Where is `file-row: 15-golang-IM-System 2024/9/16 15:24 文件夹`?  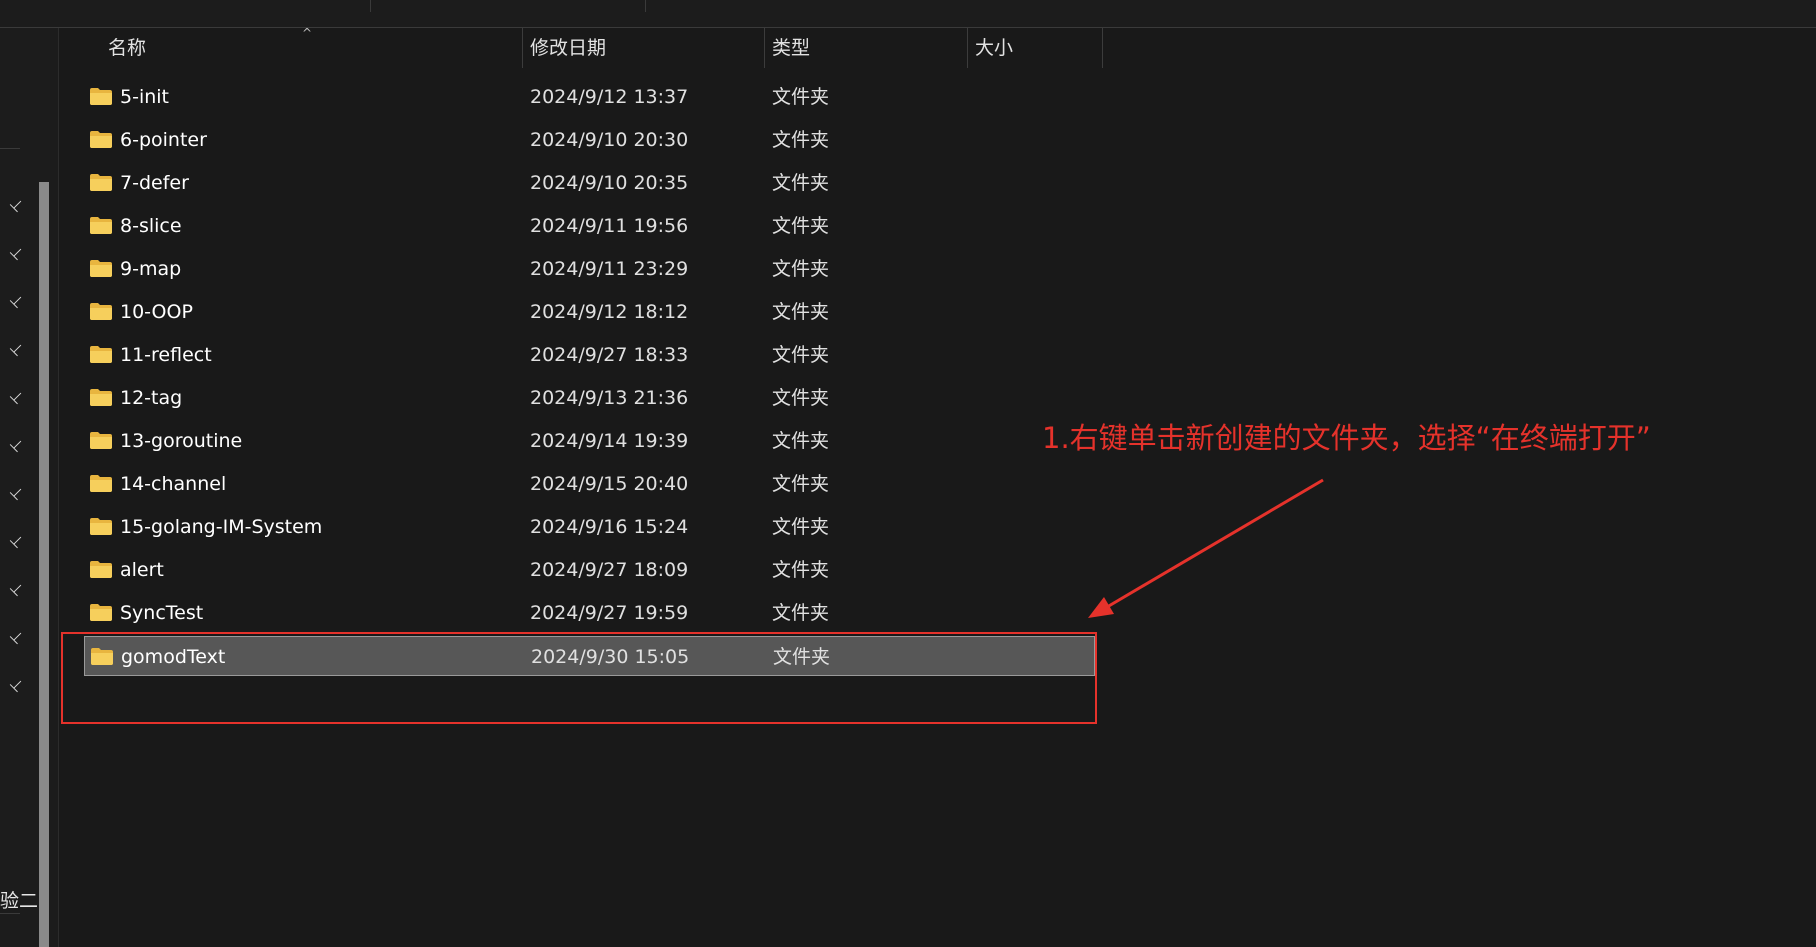 file-row: 15-golang-IM-System 2024/9/16 15:24 文件夹 is located at coordinates (589, 527).